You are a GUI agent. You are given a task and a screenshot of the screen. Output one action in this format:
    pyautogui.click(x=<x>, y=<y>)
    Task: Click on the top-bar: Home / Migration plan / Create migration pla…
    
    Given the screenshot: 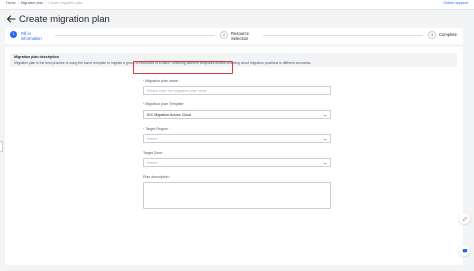 What is the action you would take?
    pyautogui.click(x=237, y=5)
    